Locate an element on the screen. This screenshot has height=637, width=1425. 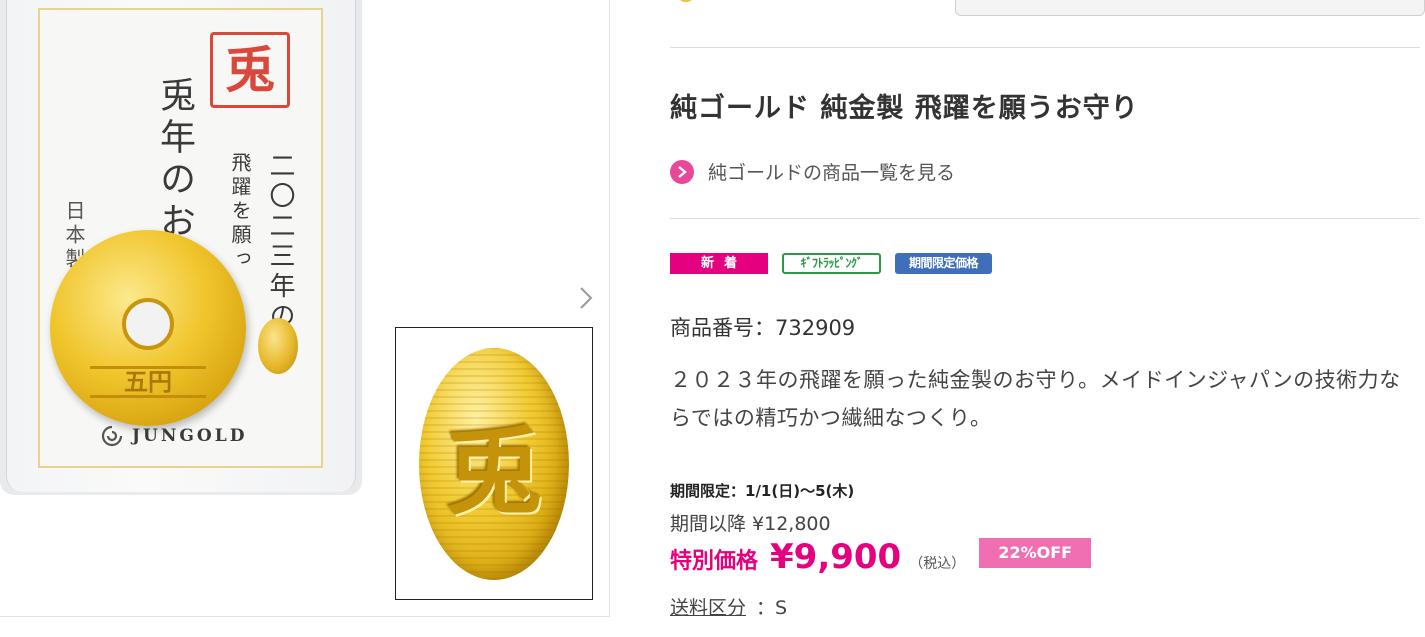
card-wish-vertical: 飛躍を願っ is located at coordinates (240, 212).